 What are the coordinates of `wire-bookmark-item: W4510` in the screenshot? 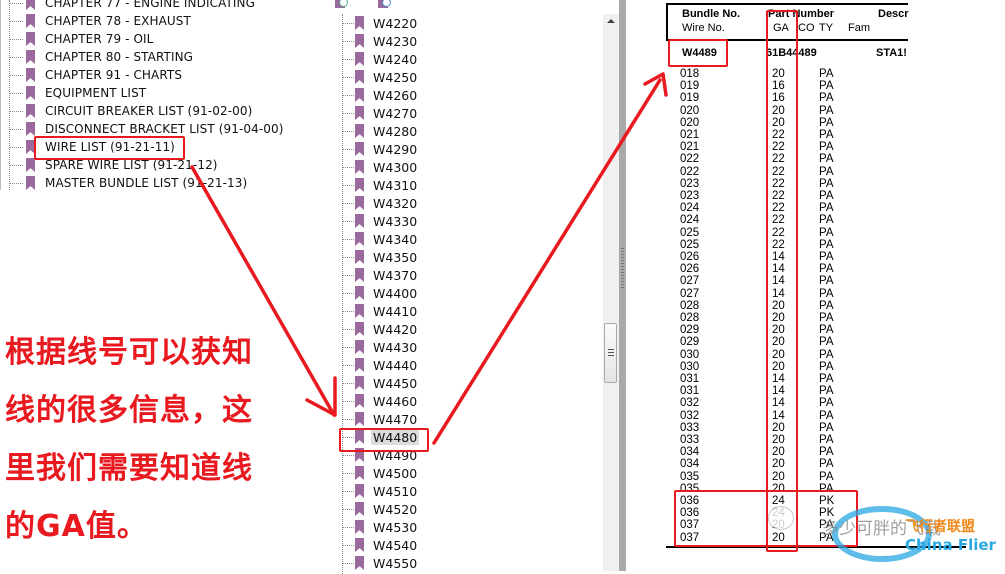 It's located at (379, 491).